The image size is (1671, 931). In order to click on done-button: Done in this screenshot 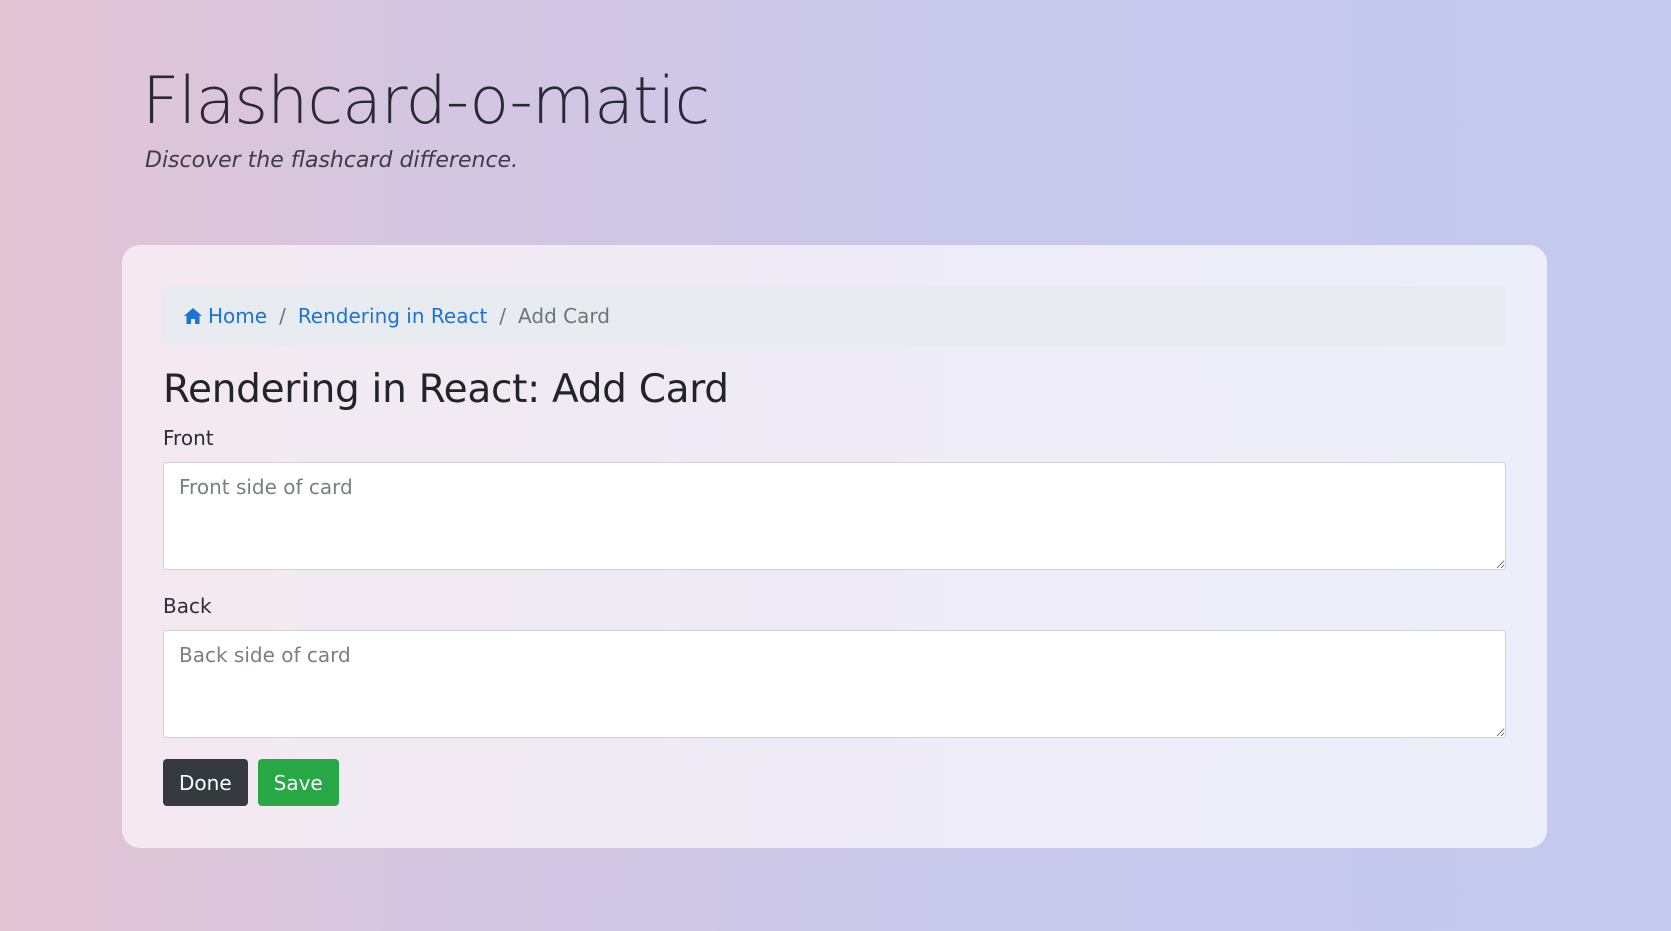, I will do `click(205, 782)`.